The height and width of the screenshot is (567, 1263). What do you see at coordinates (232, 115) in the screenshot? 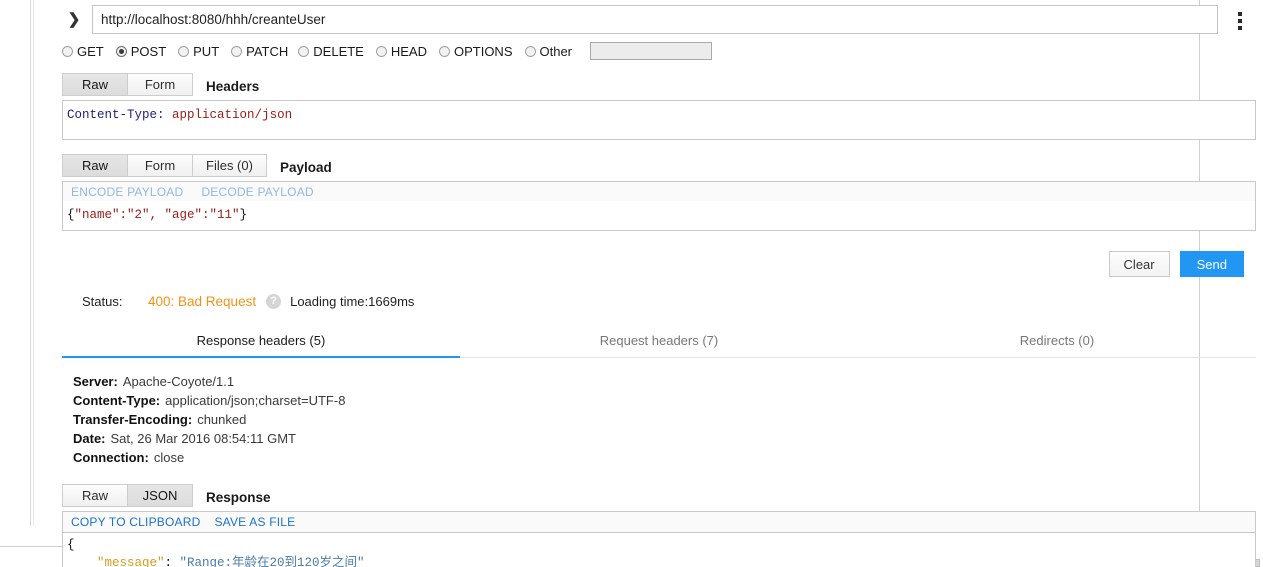
I see `header-value-content-type: application/json` at bounding box center [232, 115].